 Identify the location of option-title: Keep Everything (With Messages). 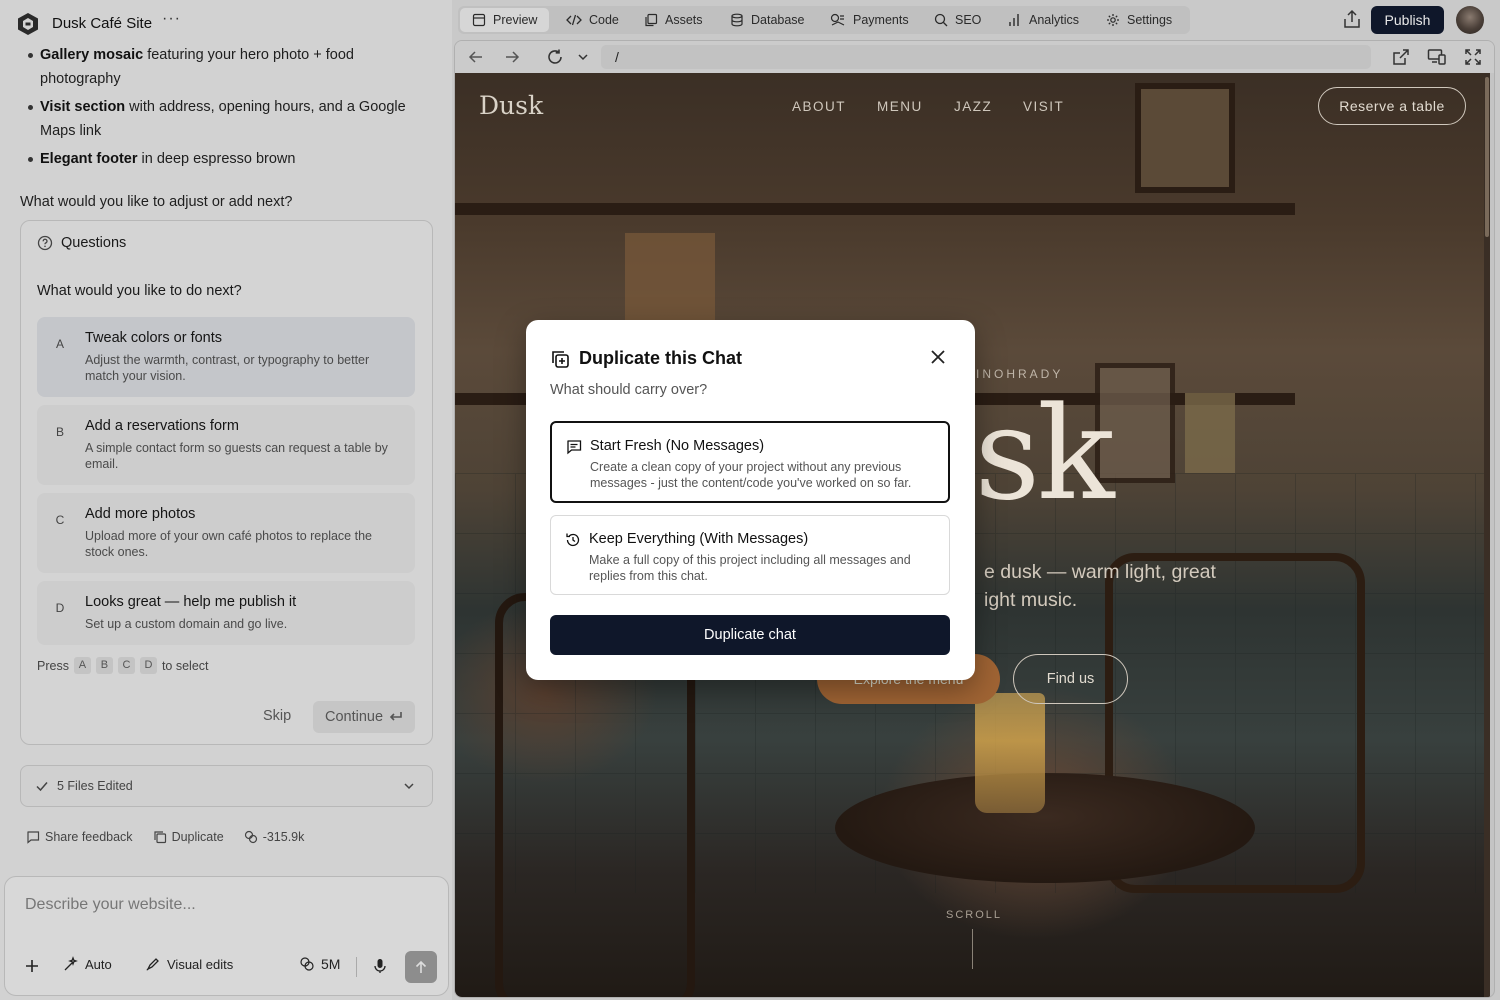
(699, 539).